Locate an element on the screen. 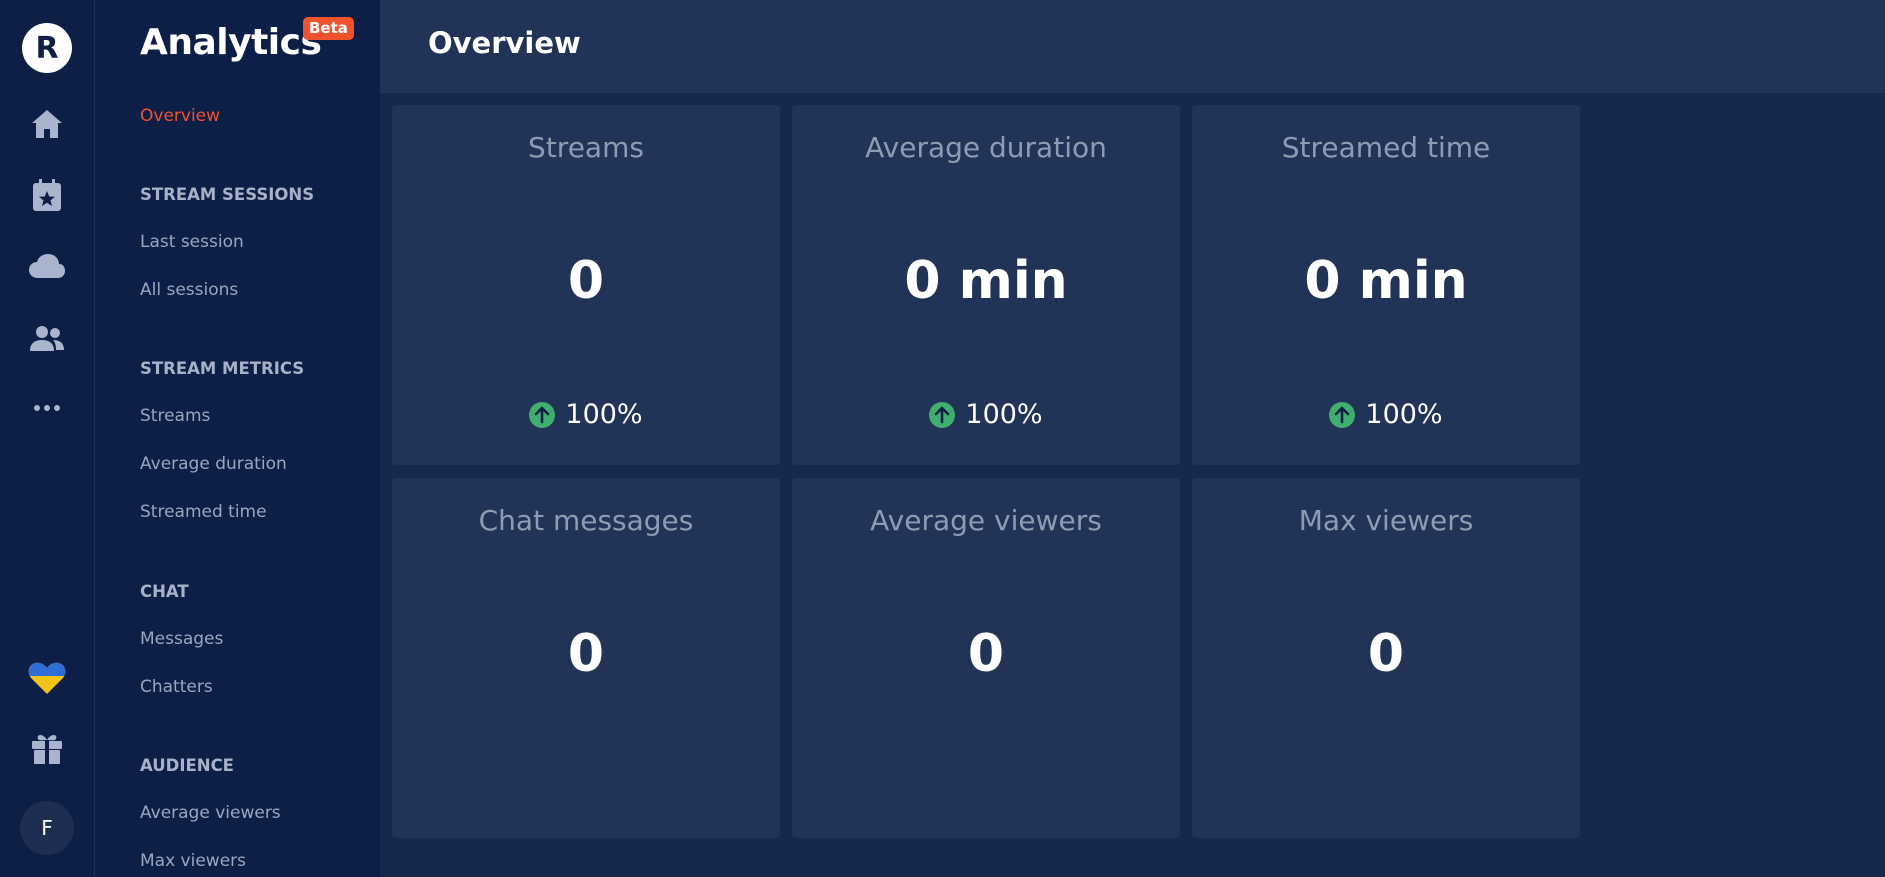 The height and width of the screenshot is (877, 1885). card-title: Average duration is located at coordinates (986, 147).